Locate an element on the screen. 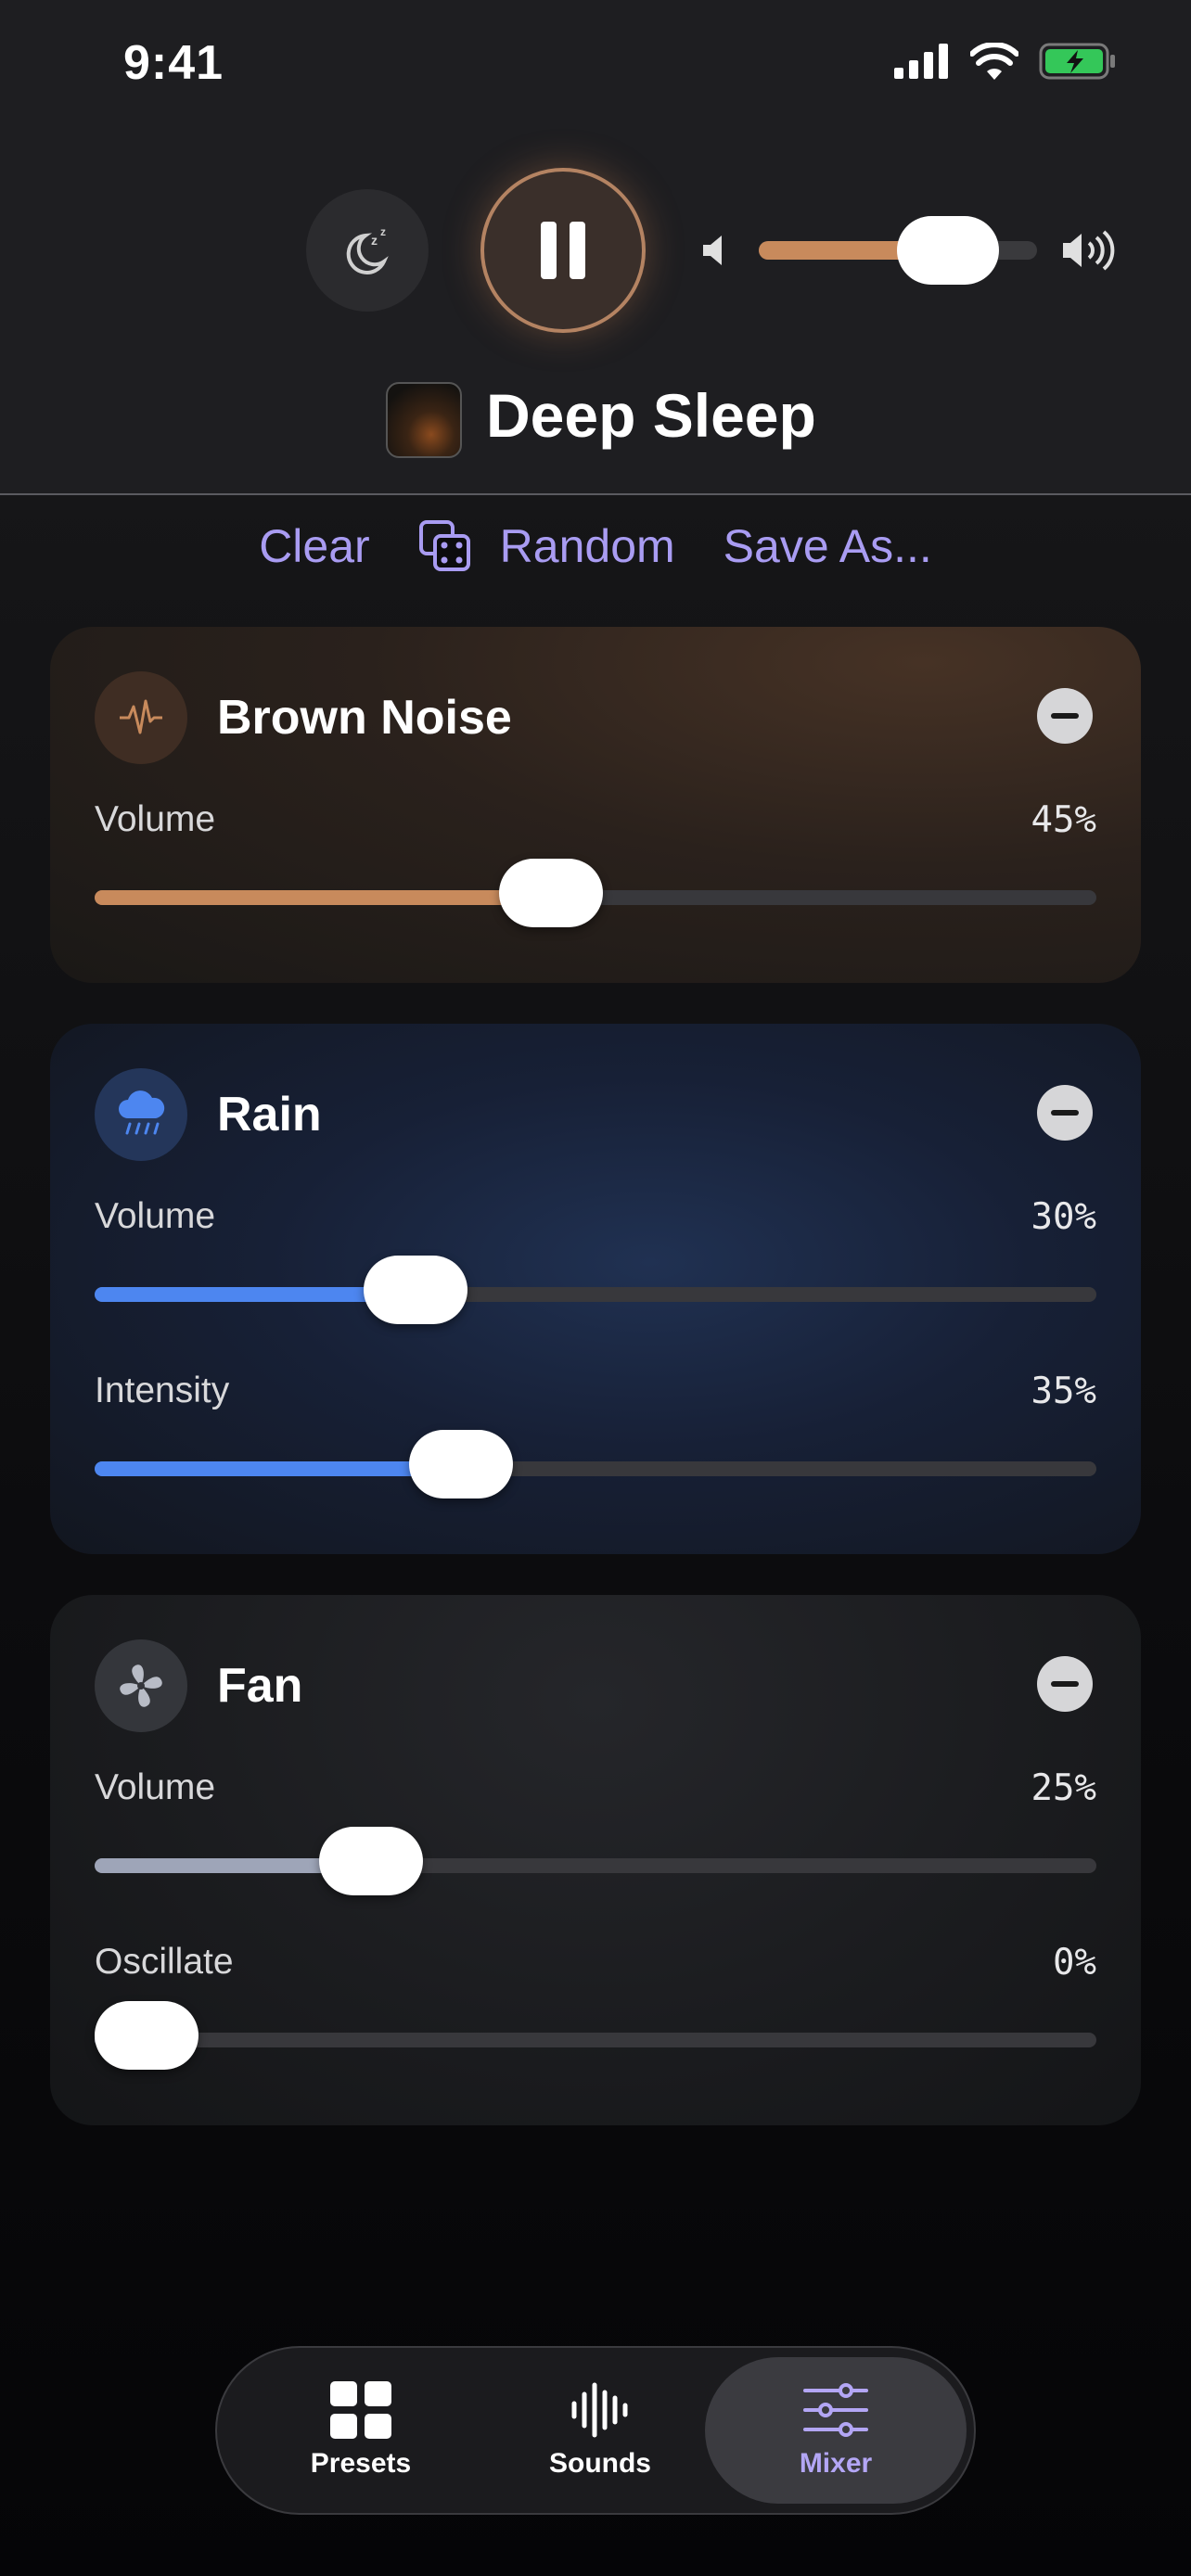 Image resolution: width=1191 pixels, height=2576 pixels. fan-icon is located at coordinates (141, 1686).